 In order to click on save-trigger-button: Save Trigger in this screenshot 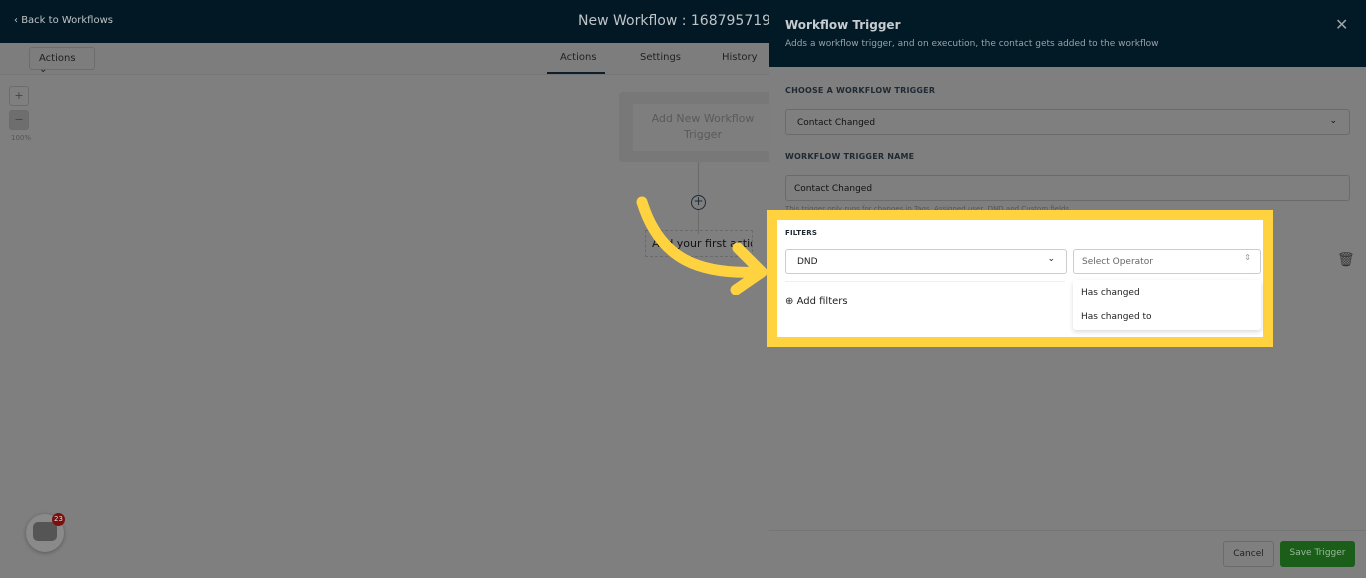, I will do `click(1317, 554)`.